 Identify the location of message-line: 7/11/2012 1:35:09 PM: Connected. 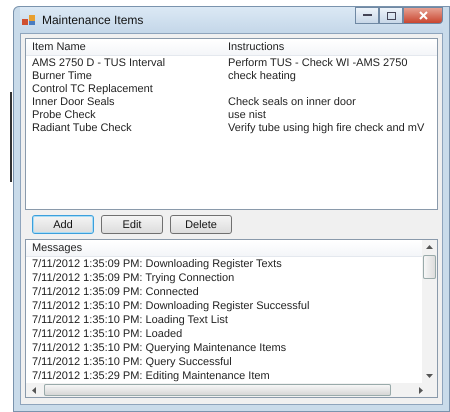
(115, 292).